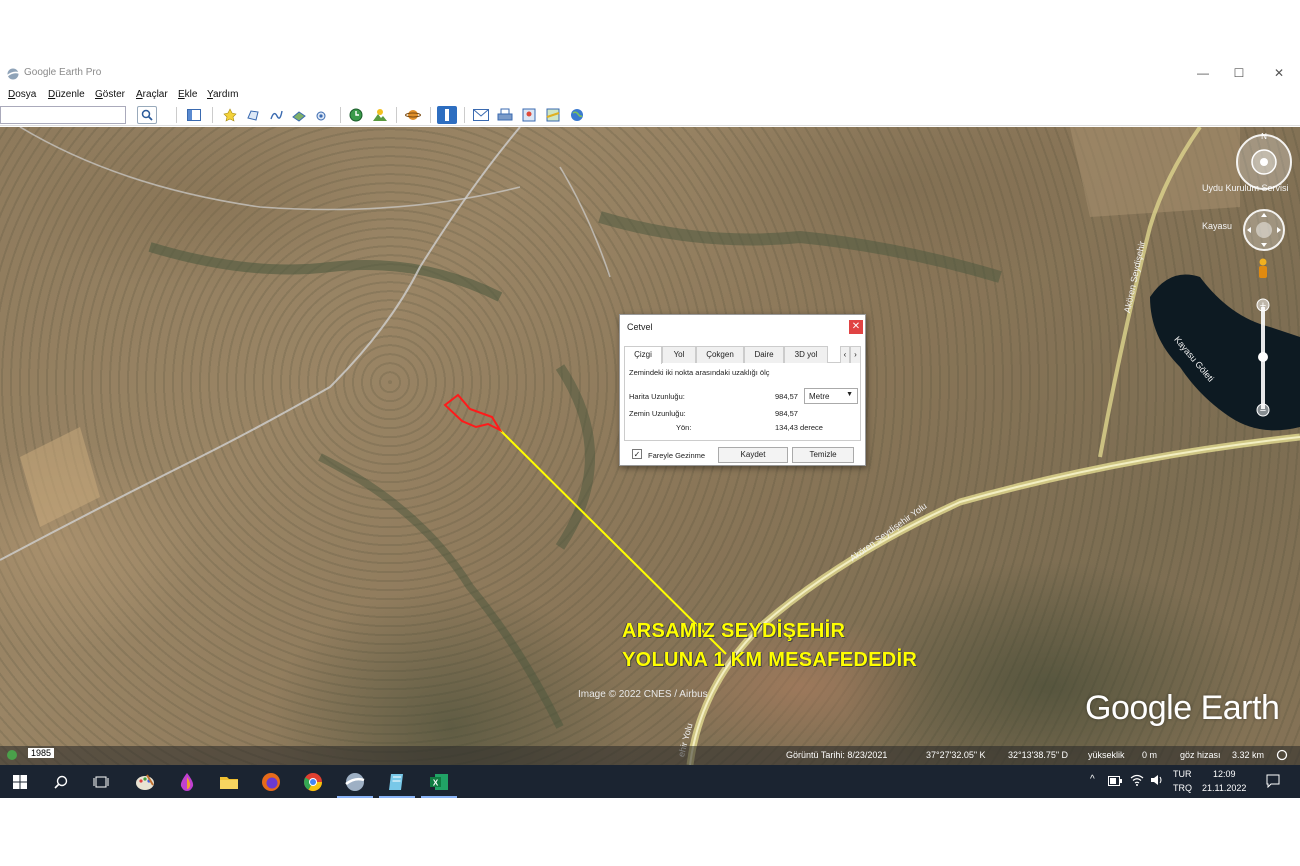 This screenshot has height=866, width=1300. I want to click on map-length-label: Harita Uzunluğu:, so click(657, 396).